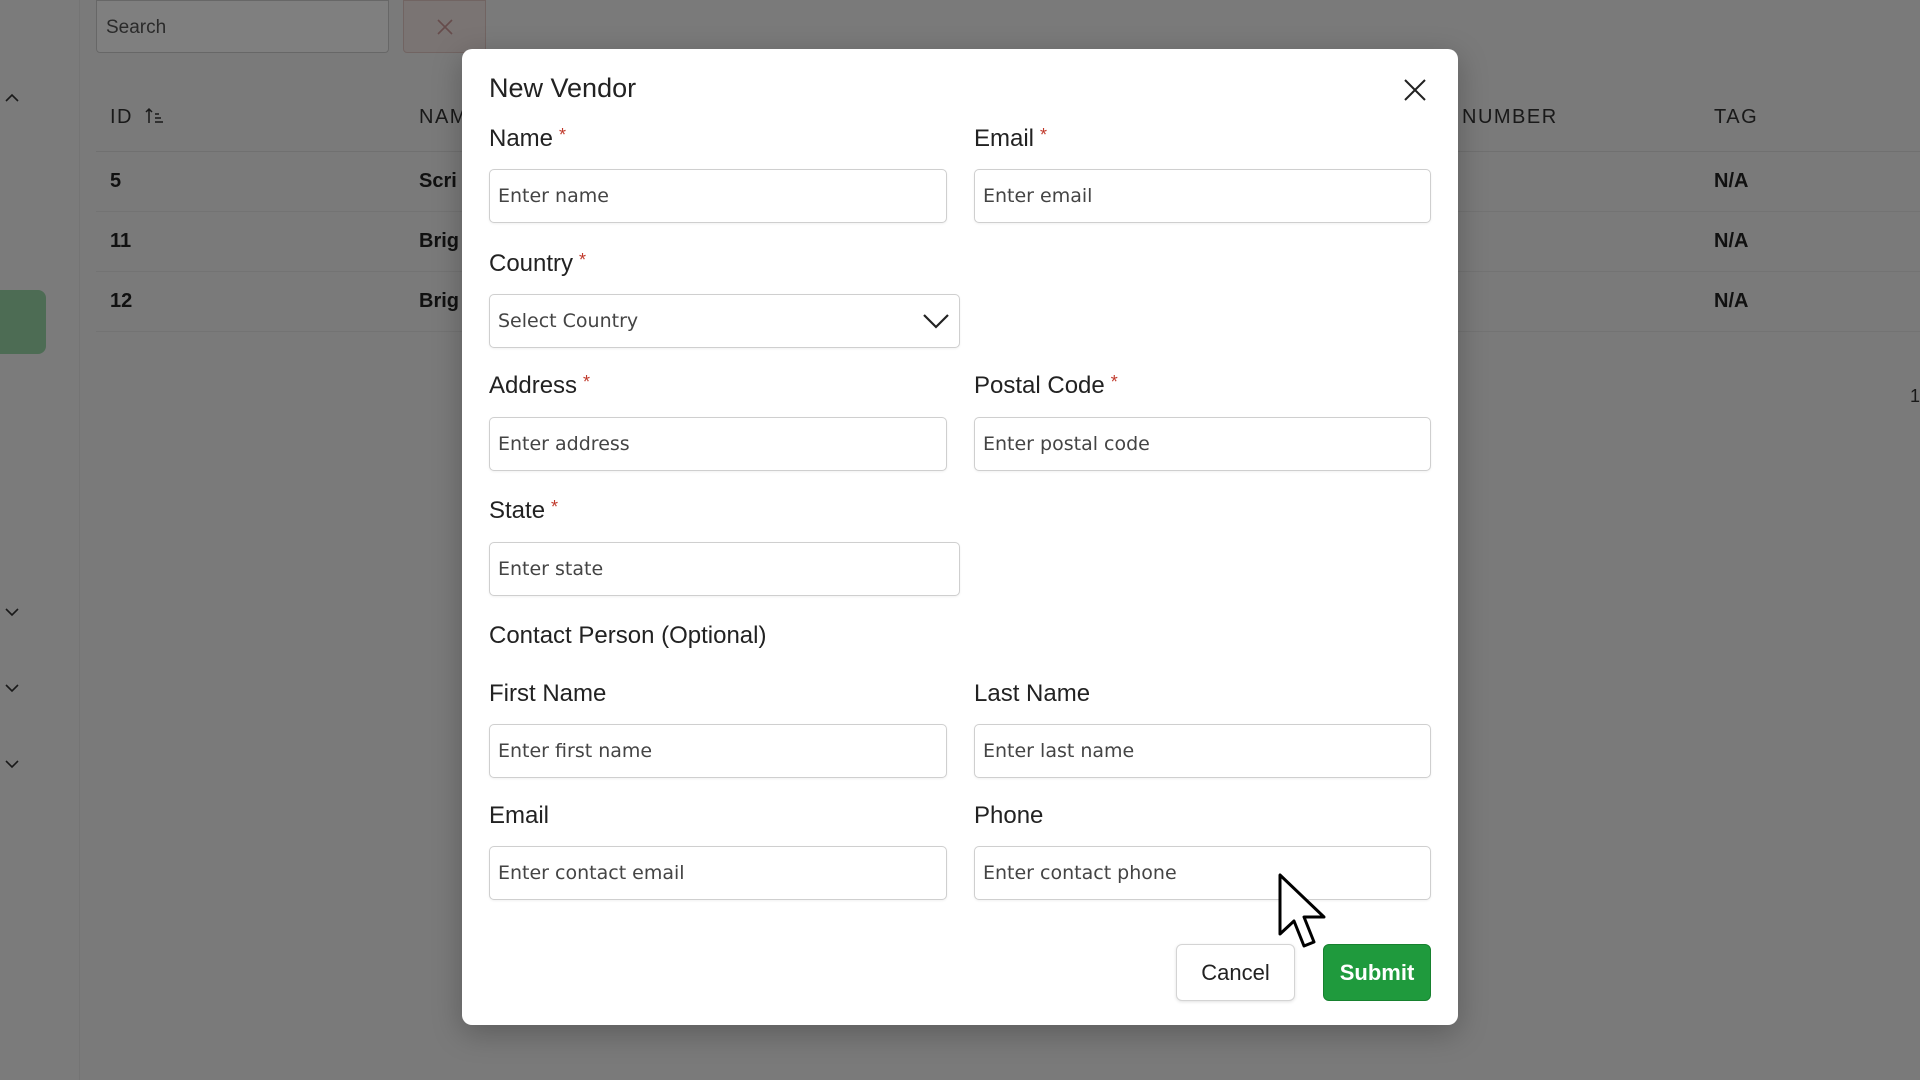 Image resolution: width=1920 pixels, height=1080 pixels. What do you see at coordinates (568, 321) in the screenshot?
I see `country-select-value: Select Country` at bounding box center [568, 321].